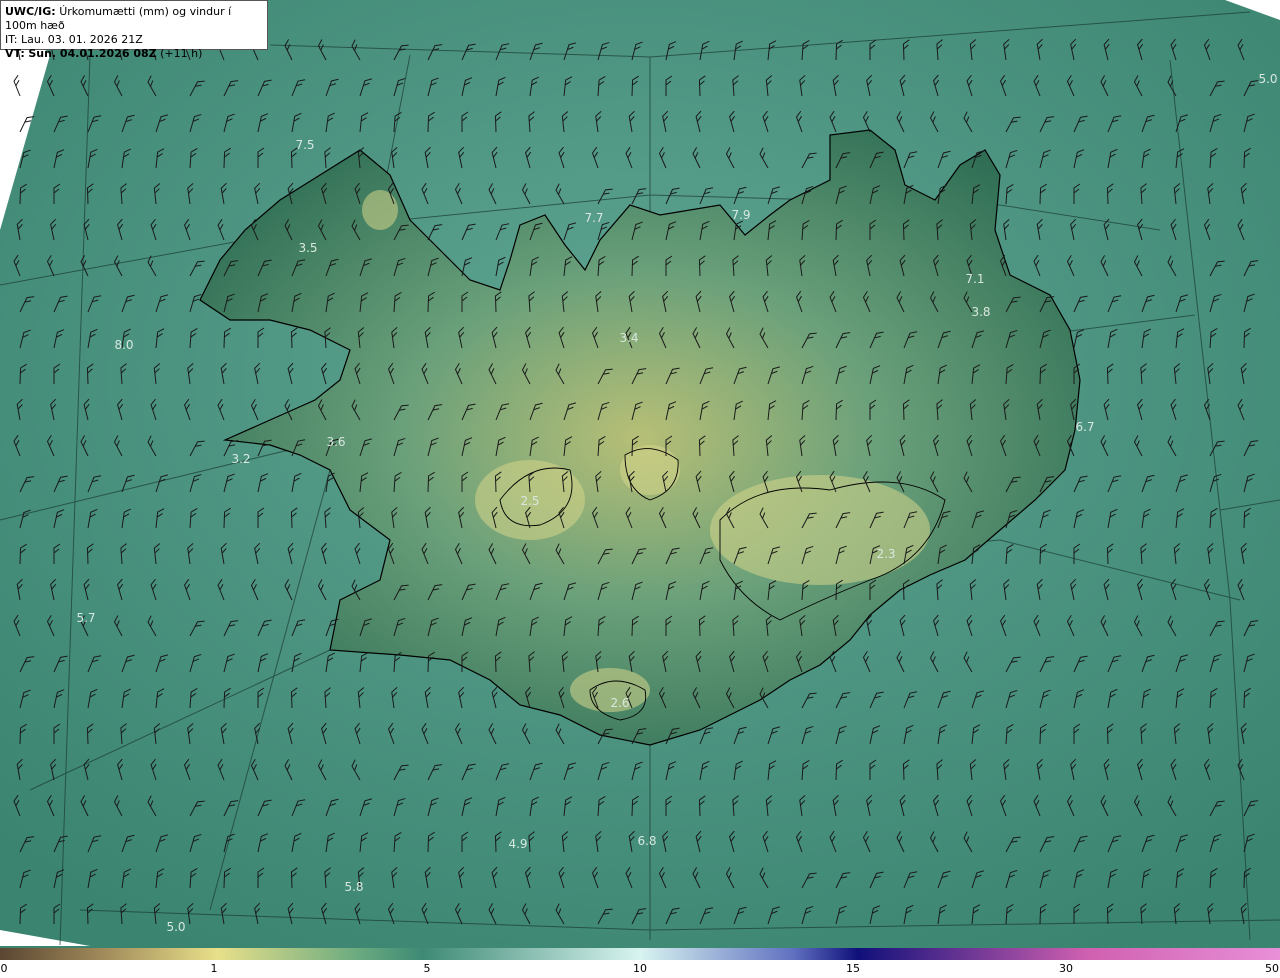  I want to click on product-code: UWC/IG:, so click(30, 11).